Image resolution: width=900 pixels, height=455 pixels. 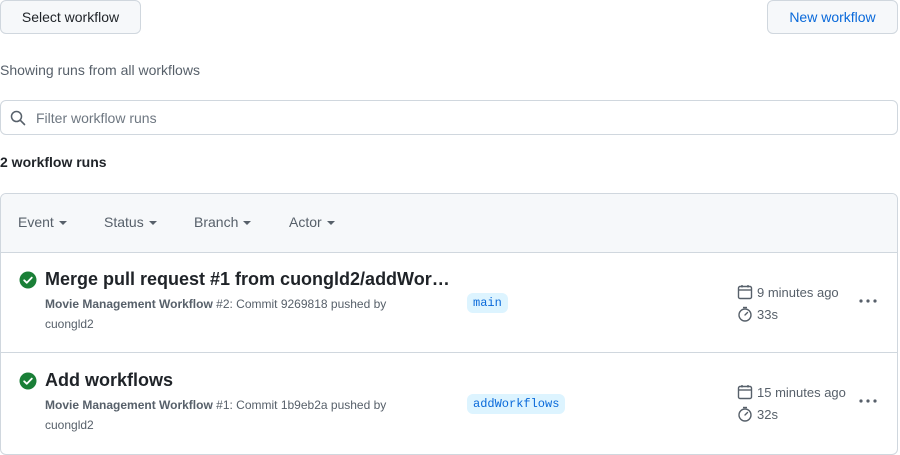 I want to click on run-title-link: Add workflows, so click(x=109, y=380).